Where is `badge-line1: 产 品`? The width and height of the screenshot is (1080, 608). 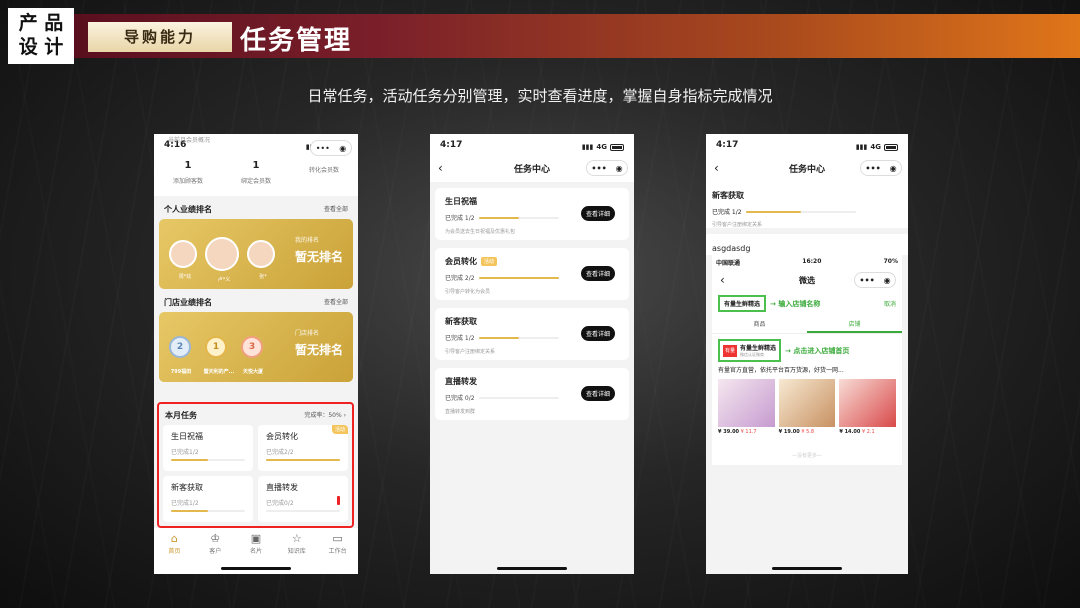
badge-line1: 产 品 is located at coordinates (41, 23).